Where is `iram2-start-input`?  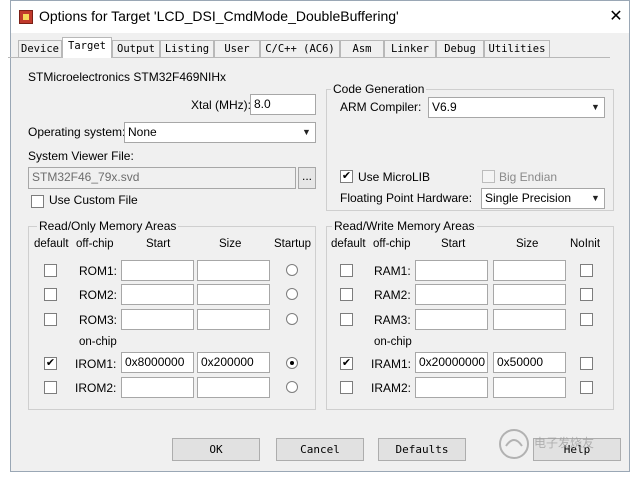 iram2-start-input is located at coordinates (451, 387).